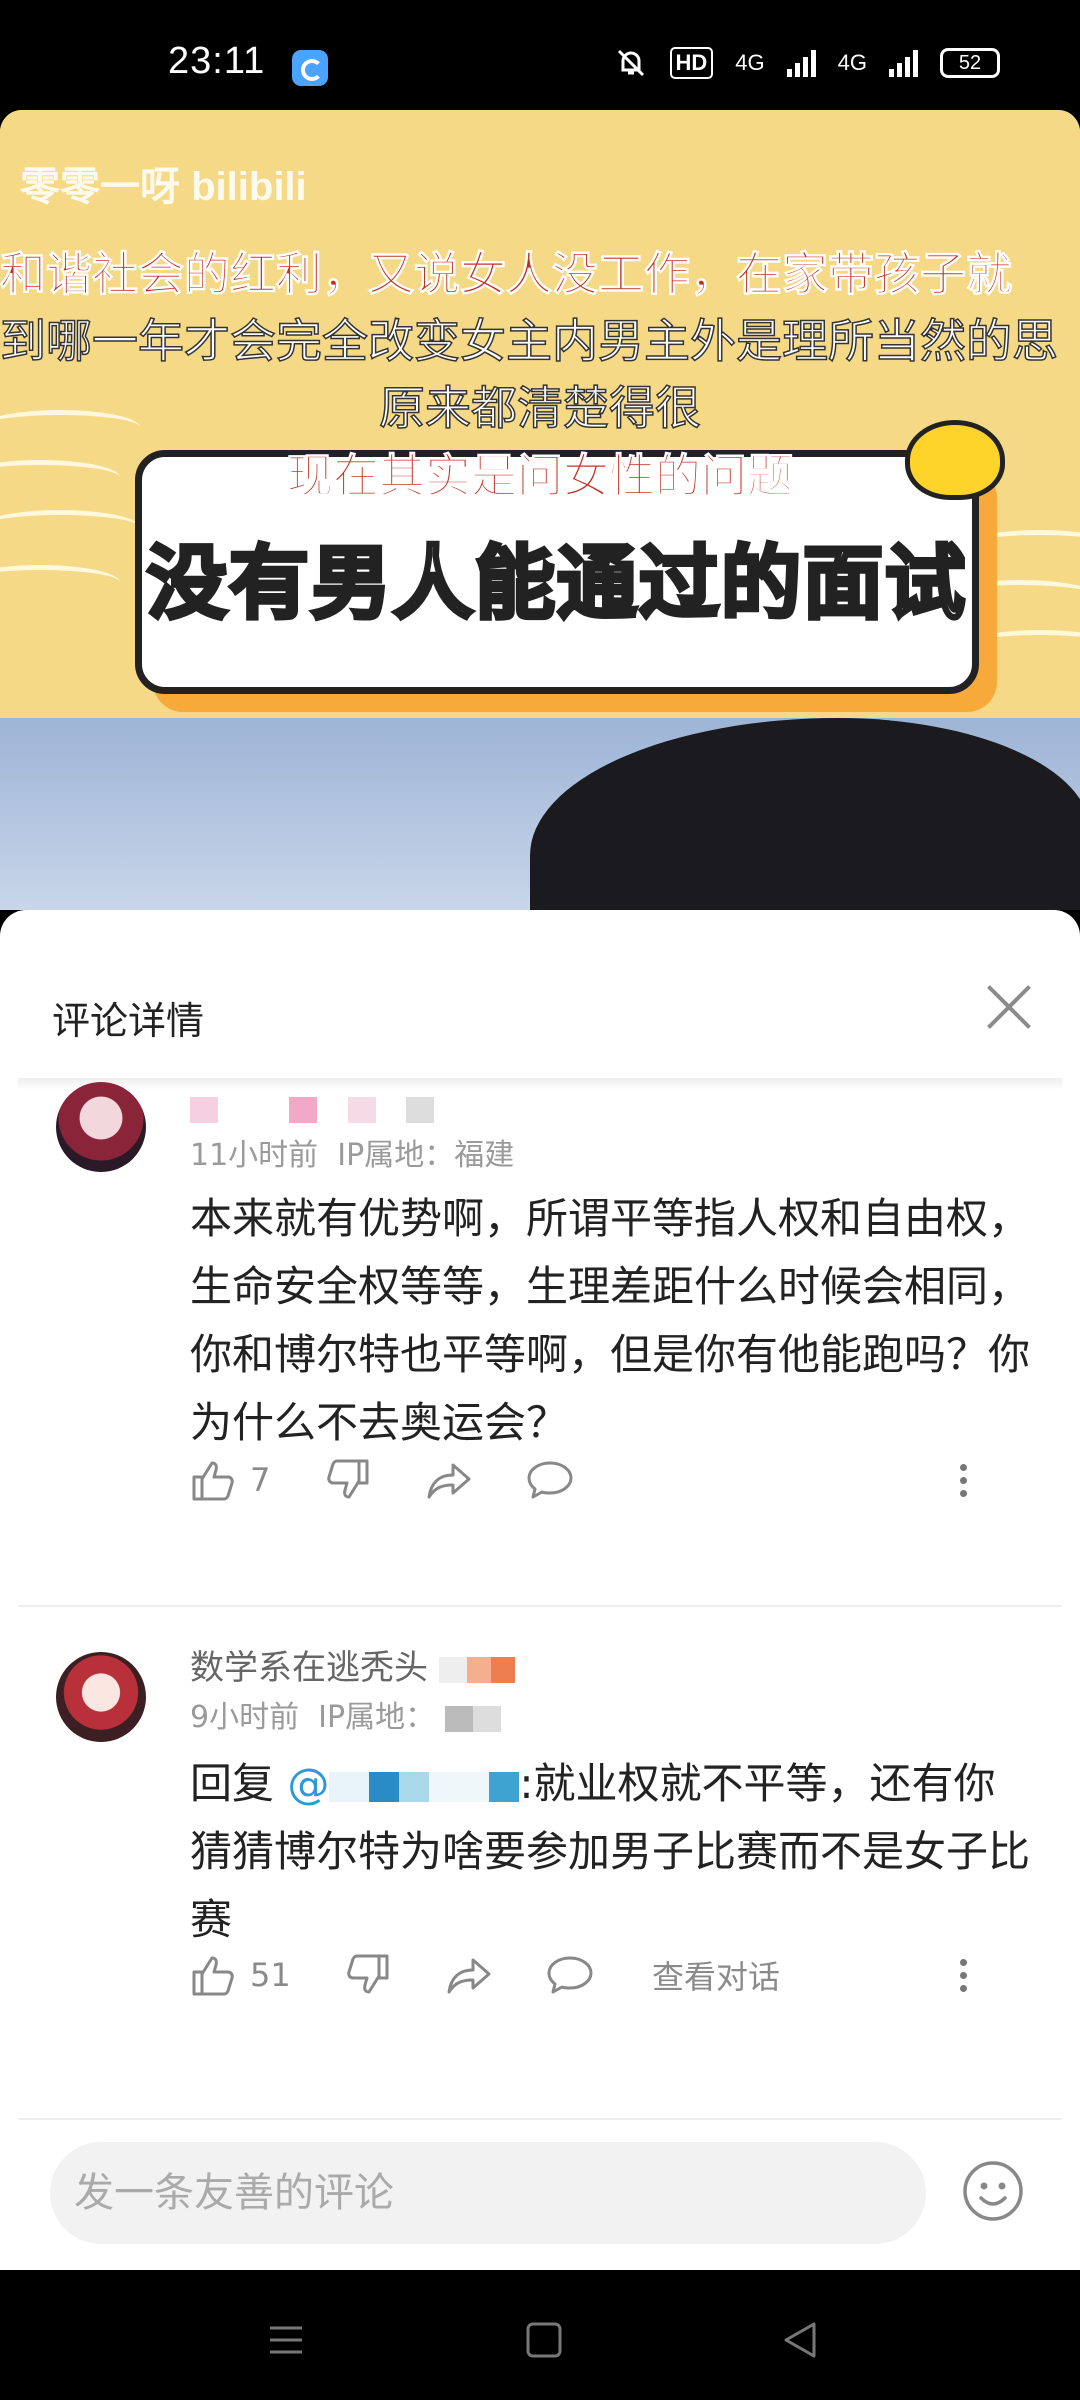 The width and height of the screenshot is (1080, 2400). I want to click on close-icon, so click(1008, 1006).